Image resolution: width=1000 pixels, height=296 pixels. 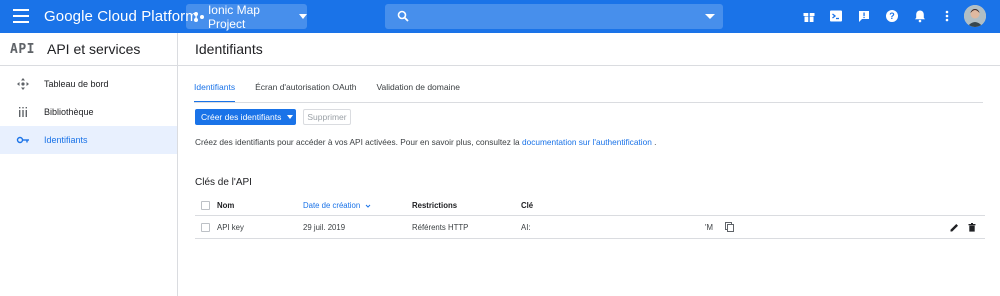 I want to click on create-credentials-button: Créer des identifiants, so click(x=245, y=117).